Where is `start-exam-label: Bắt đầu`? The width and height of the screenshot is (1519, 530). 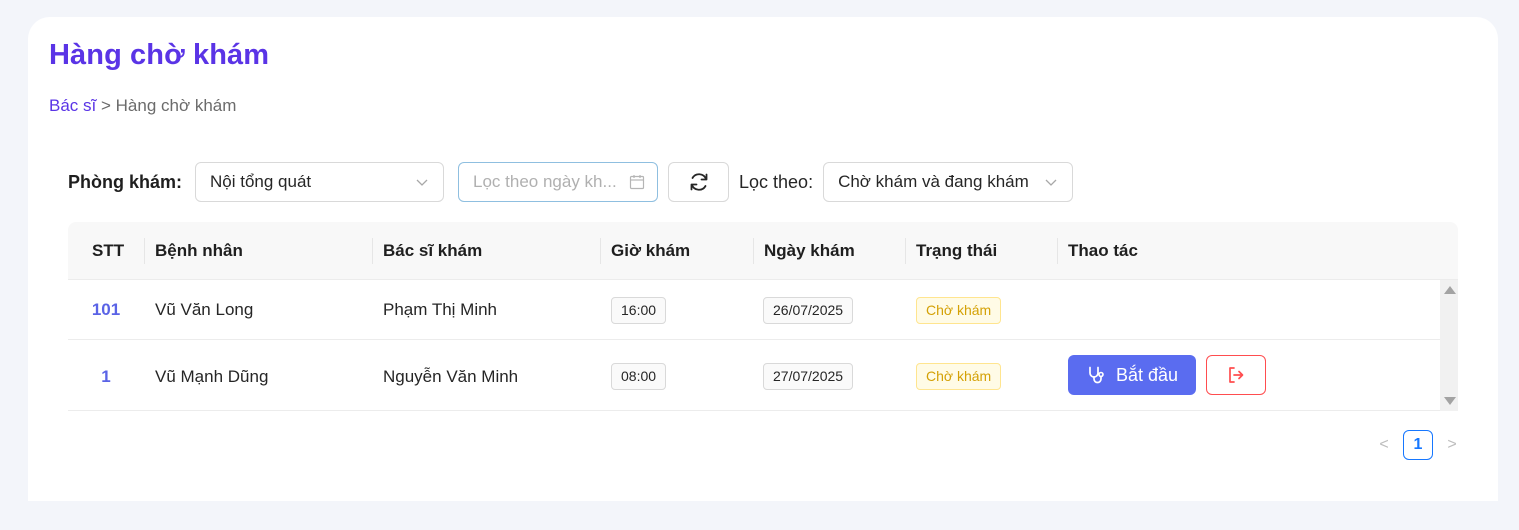 start-exam-label: Bắt đầu is located at coordinates (1147, 374).